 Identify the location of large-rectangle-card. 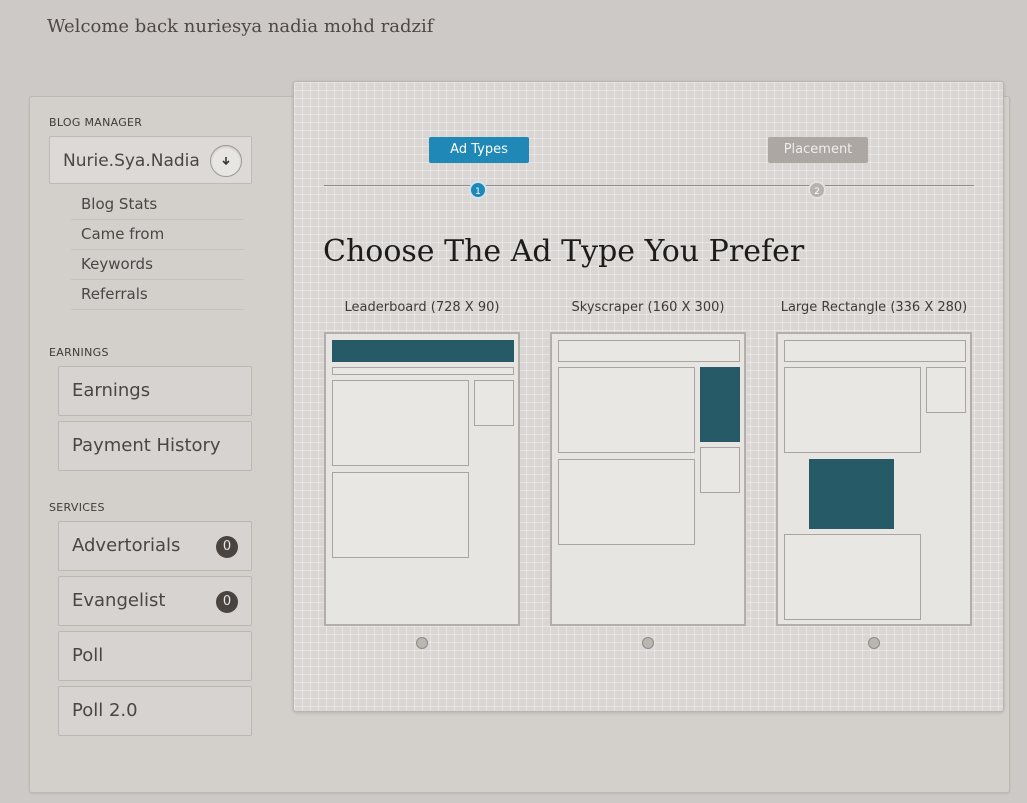
(874, 479).